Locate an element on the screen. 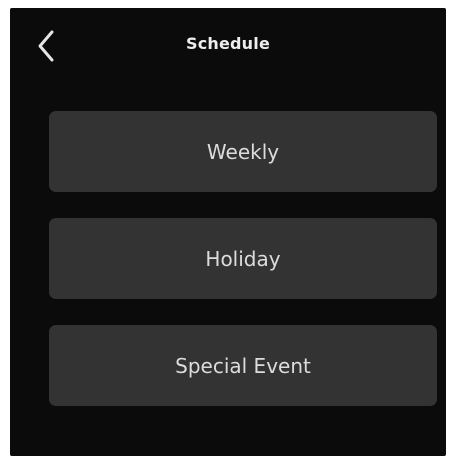 The width and height of the screenshot is (458, 466). special-event-button-label: Special Event is located at coordinates (243, 365).